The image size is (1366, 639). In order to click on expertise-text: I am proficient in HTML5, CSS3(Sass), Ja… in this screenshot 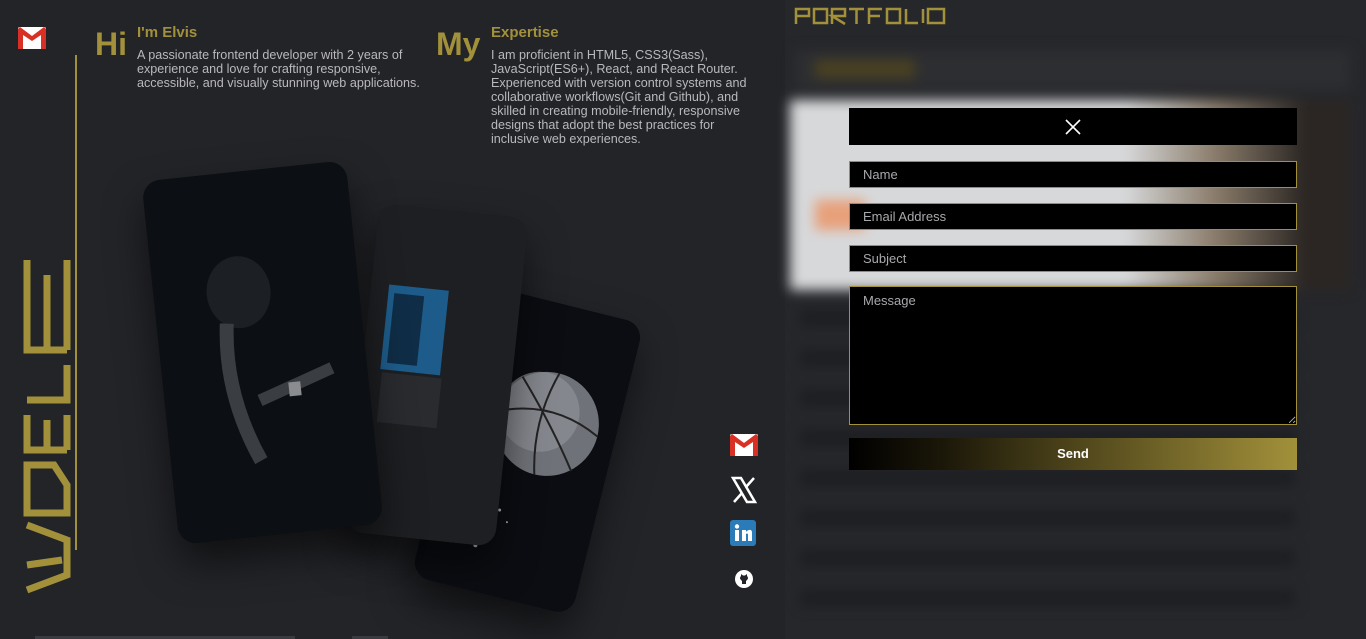, I will do `click(619, 97)`.